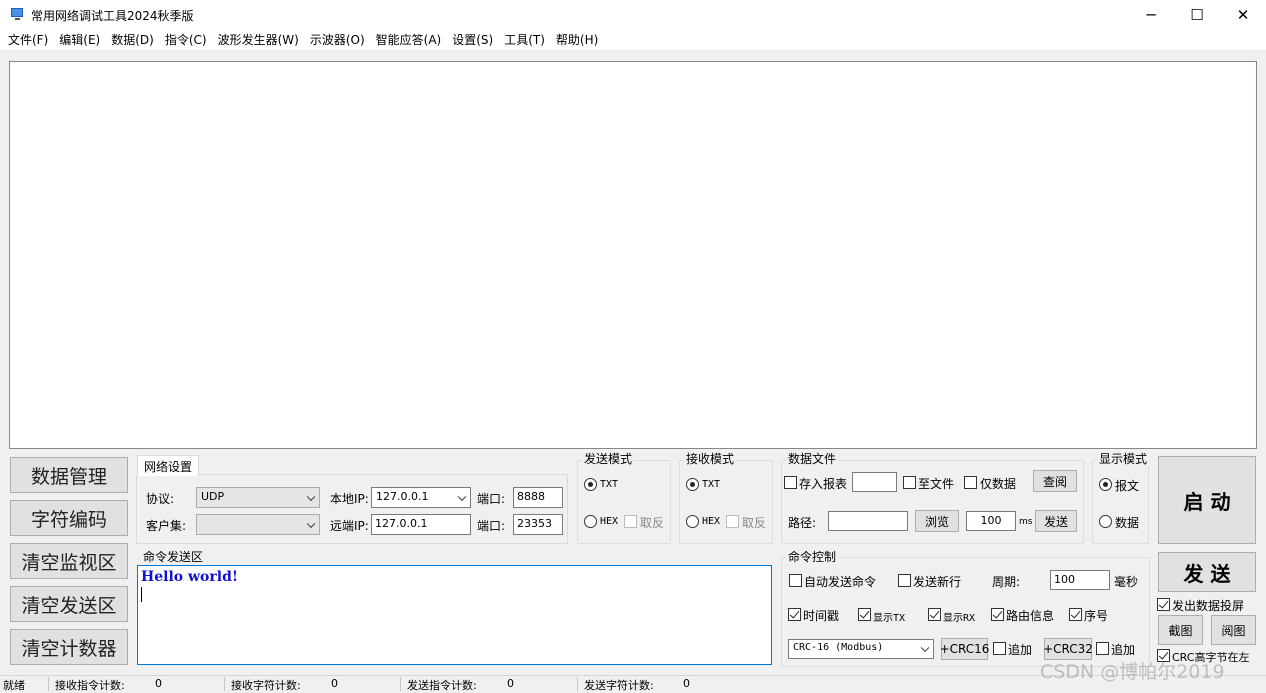  I want to click on clear-monitor-button: 清空监视区, so click(69, 561).